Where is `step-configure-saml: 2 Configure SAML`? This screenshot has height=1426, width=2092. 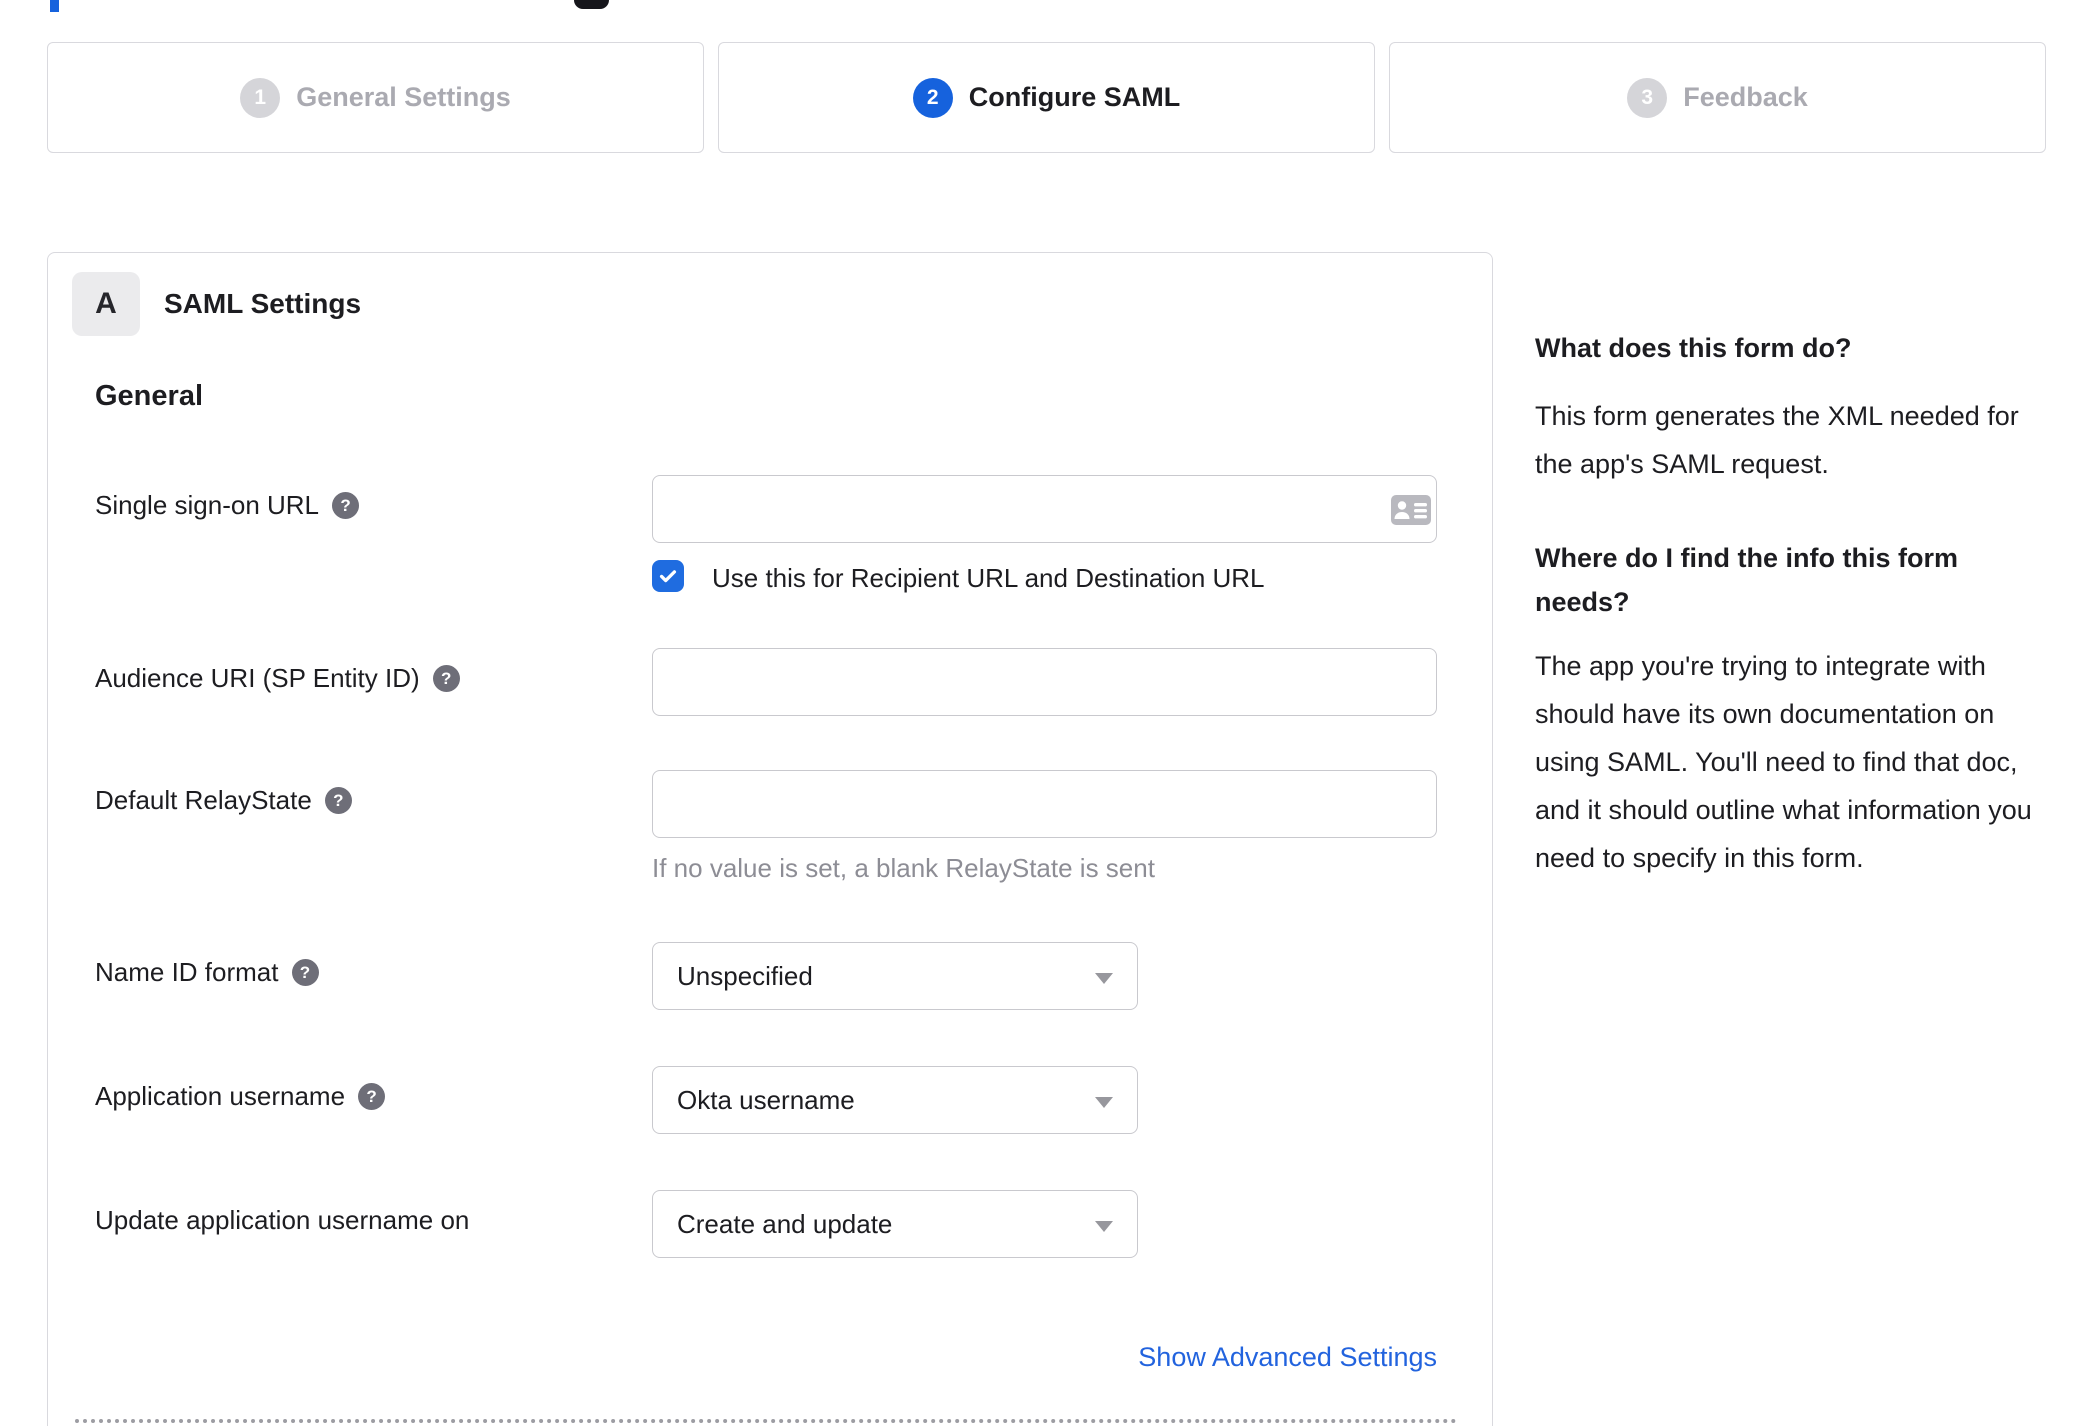
step-configure-saml: 2 Configure SAML is located at coordinates (1046, 97).